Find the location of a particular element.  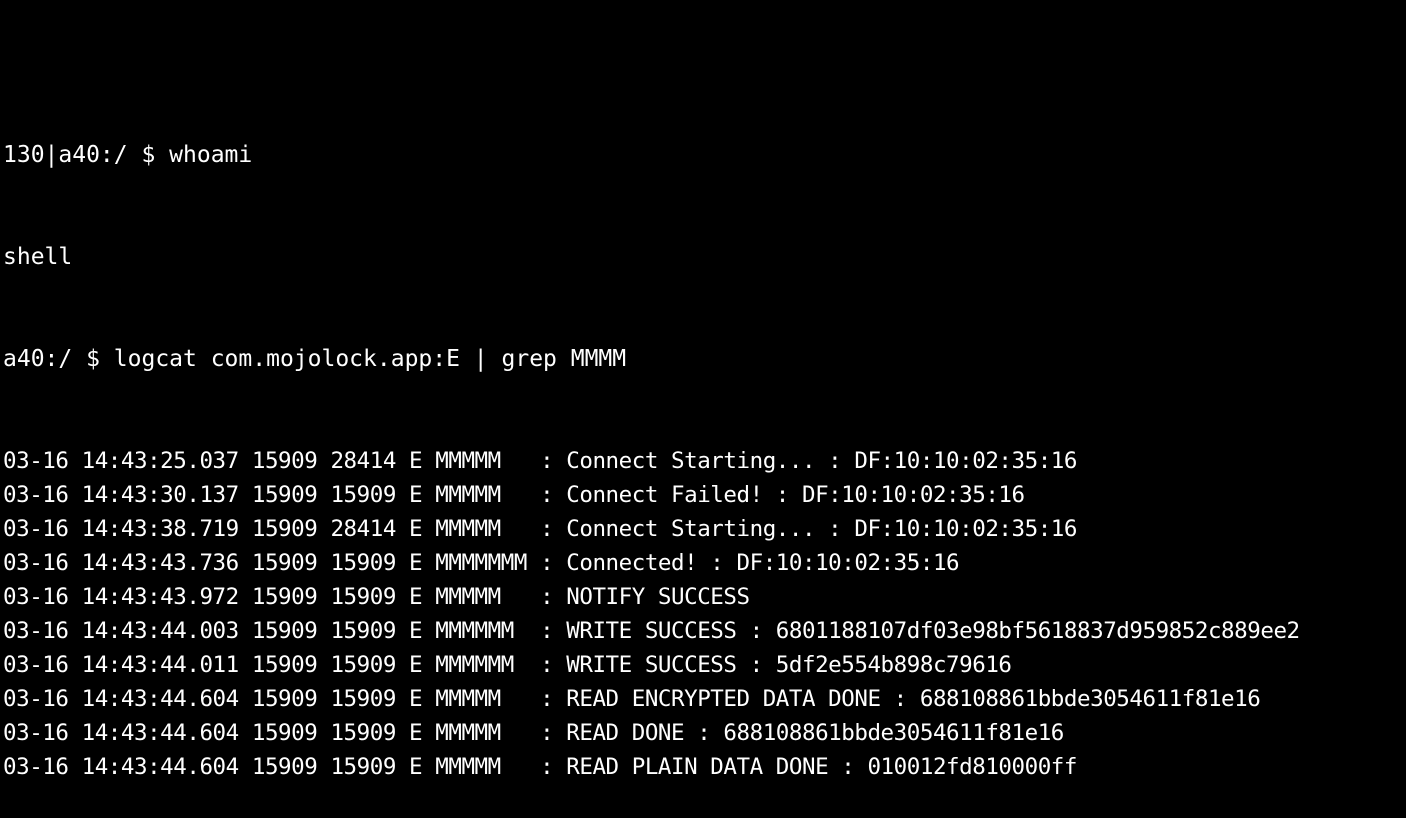

command-line-whoami: 130|a40:/ $ whoami is located at coordinates (128, 155).